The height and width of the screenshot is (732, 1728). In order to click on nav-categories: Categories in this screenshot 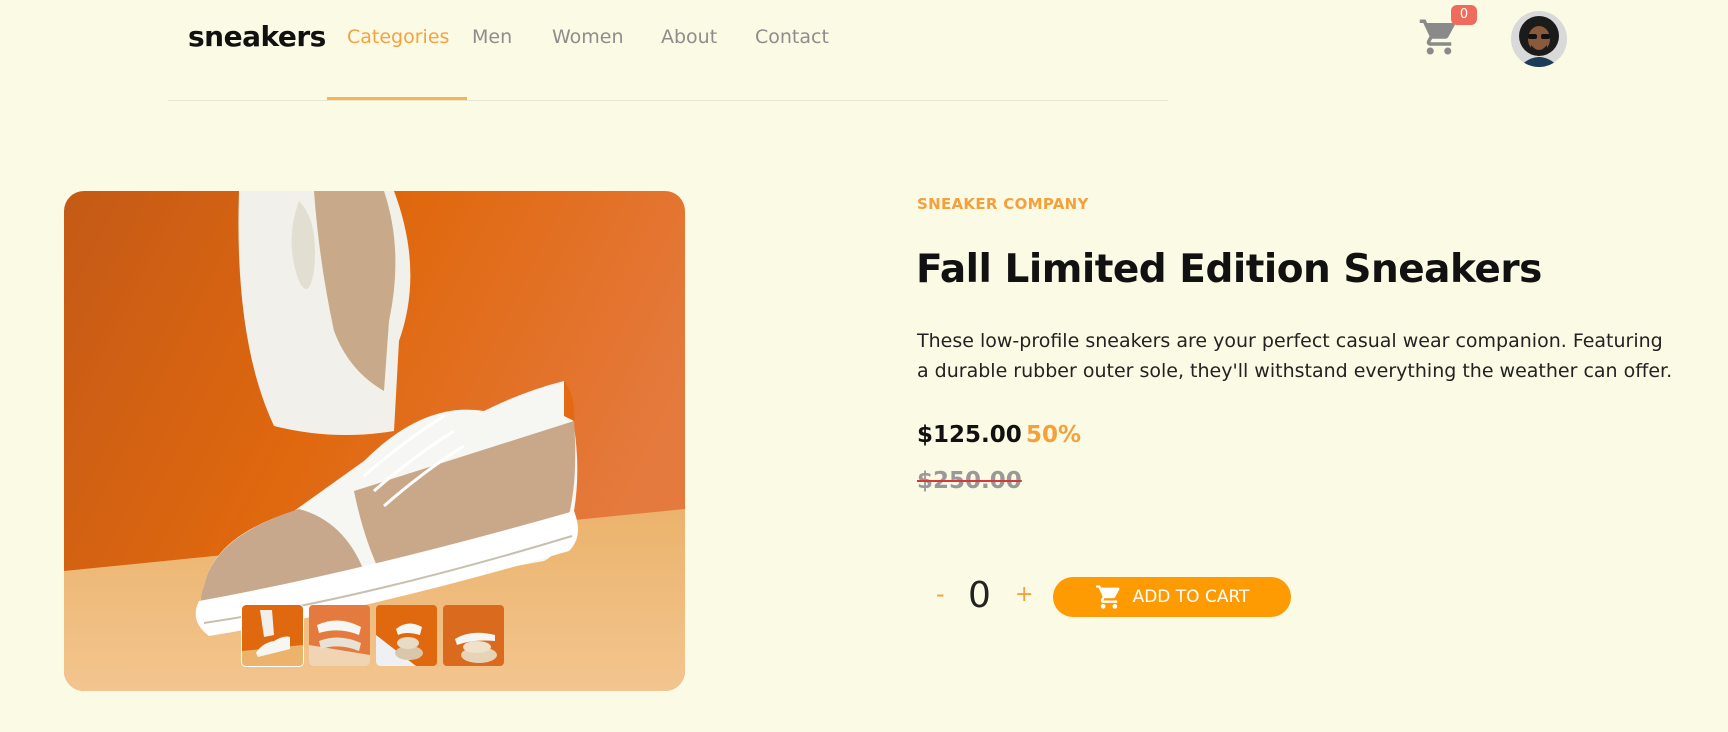, I will do `click(397, 50)`.